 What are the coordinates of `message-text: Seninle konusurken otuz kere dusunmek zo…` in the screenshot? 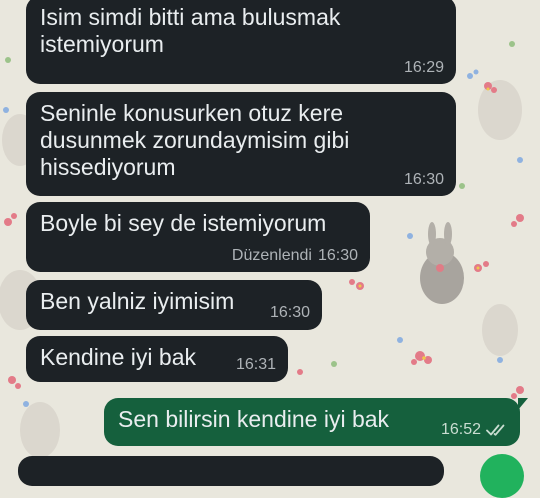 It's located at (195, 140).